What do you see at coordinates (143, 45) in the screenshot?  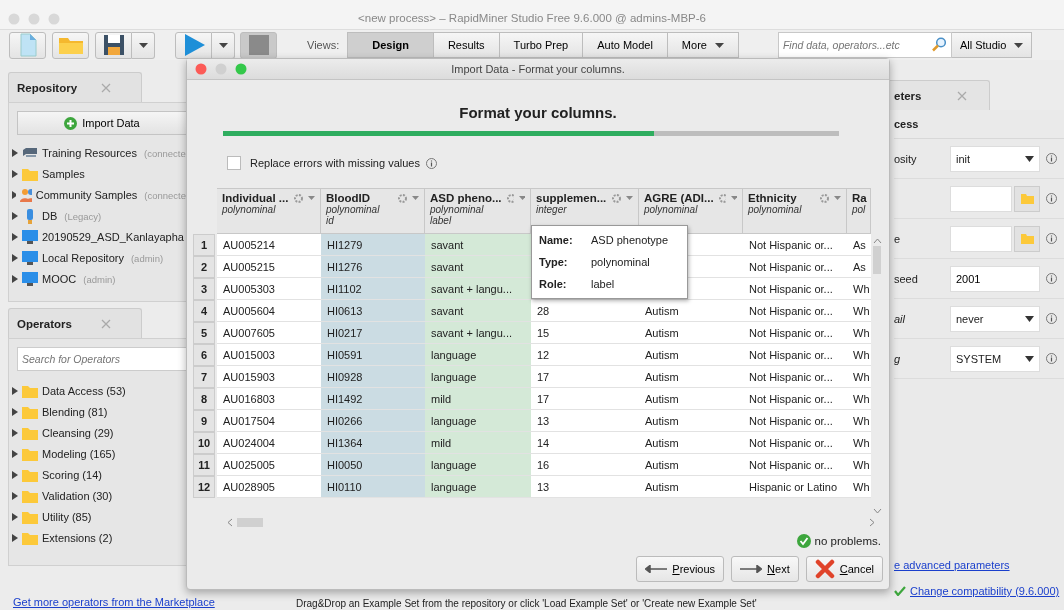 I see `save-menu-button` at bounding box center [143, 45].